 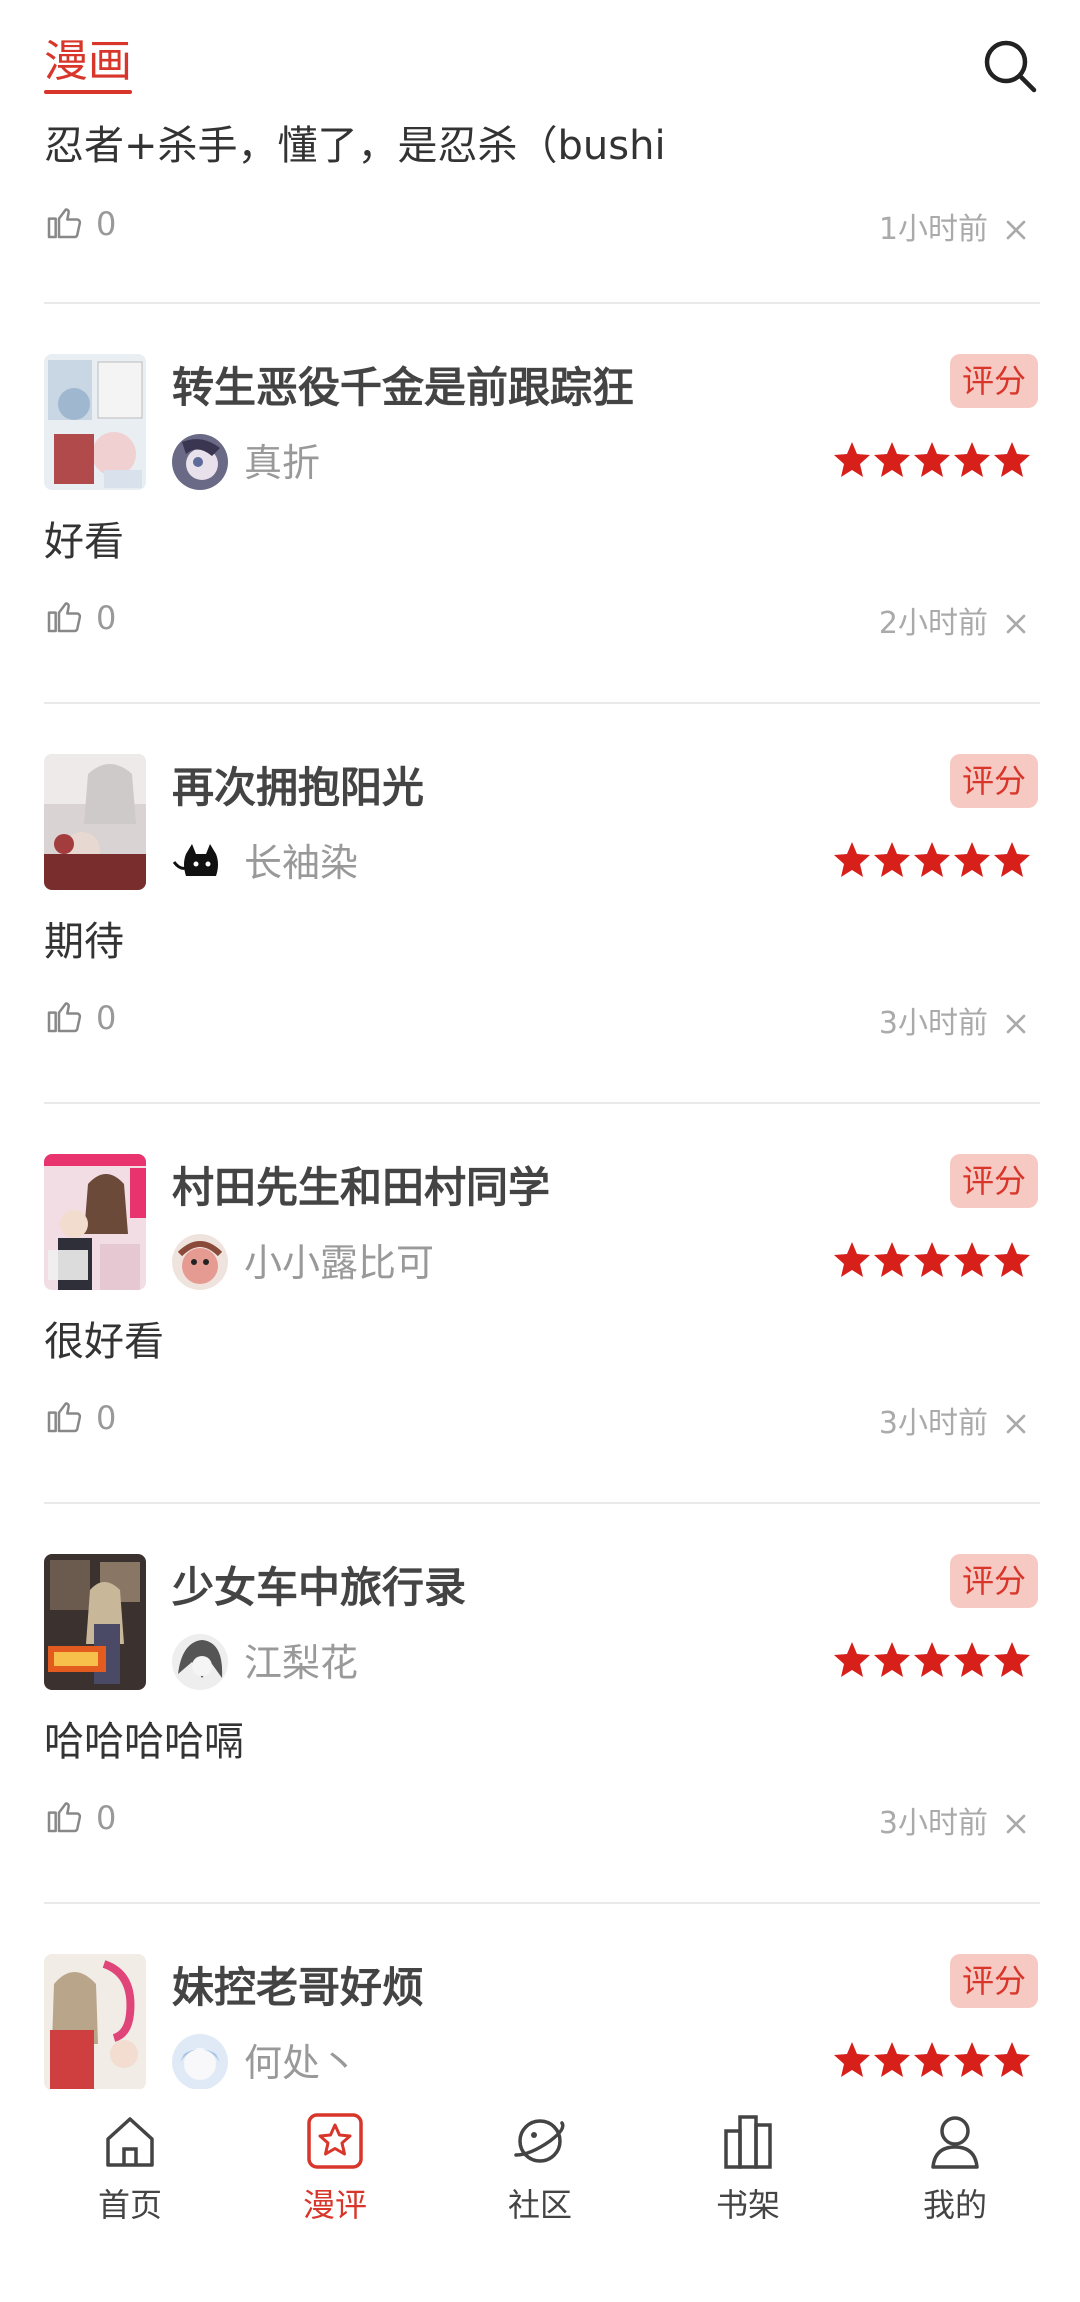 What do you see at coordinates (748, 2142) in the screenshot?
I see `bookshelf-icon` at bounding box center [748, 2142].